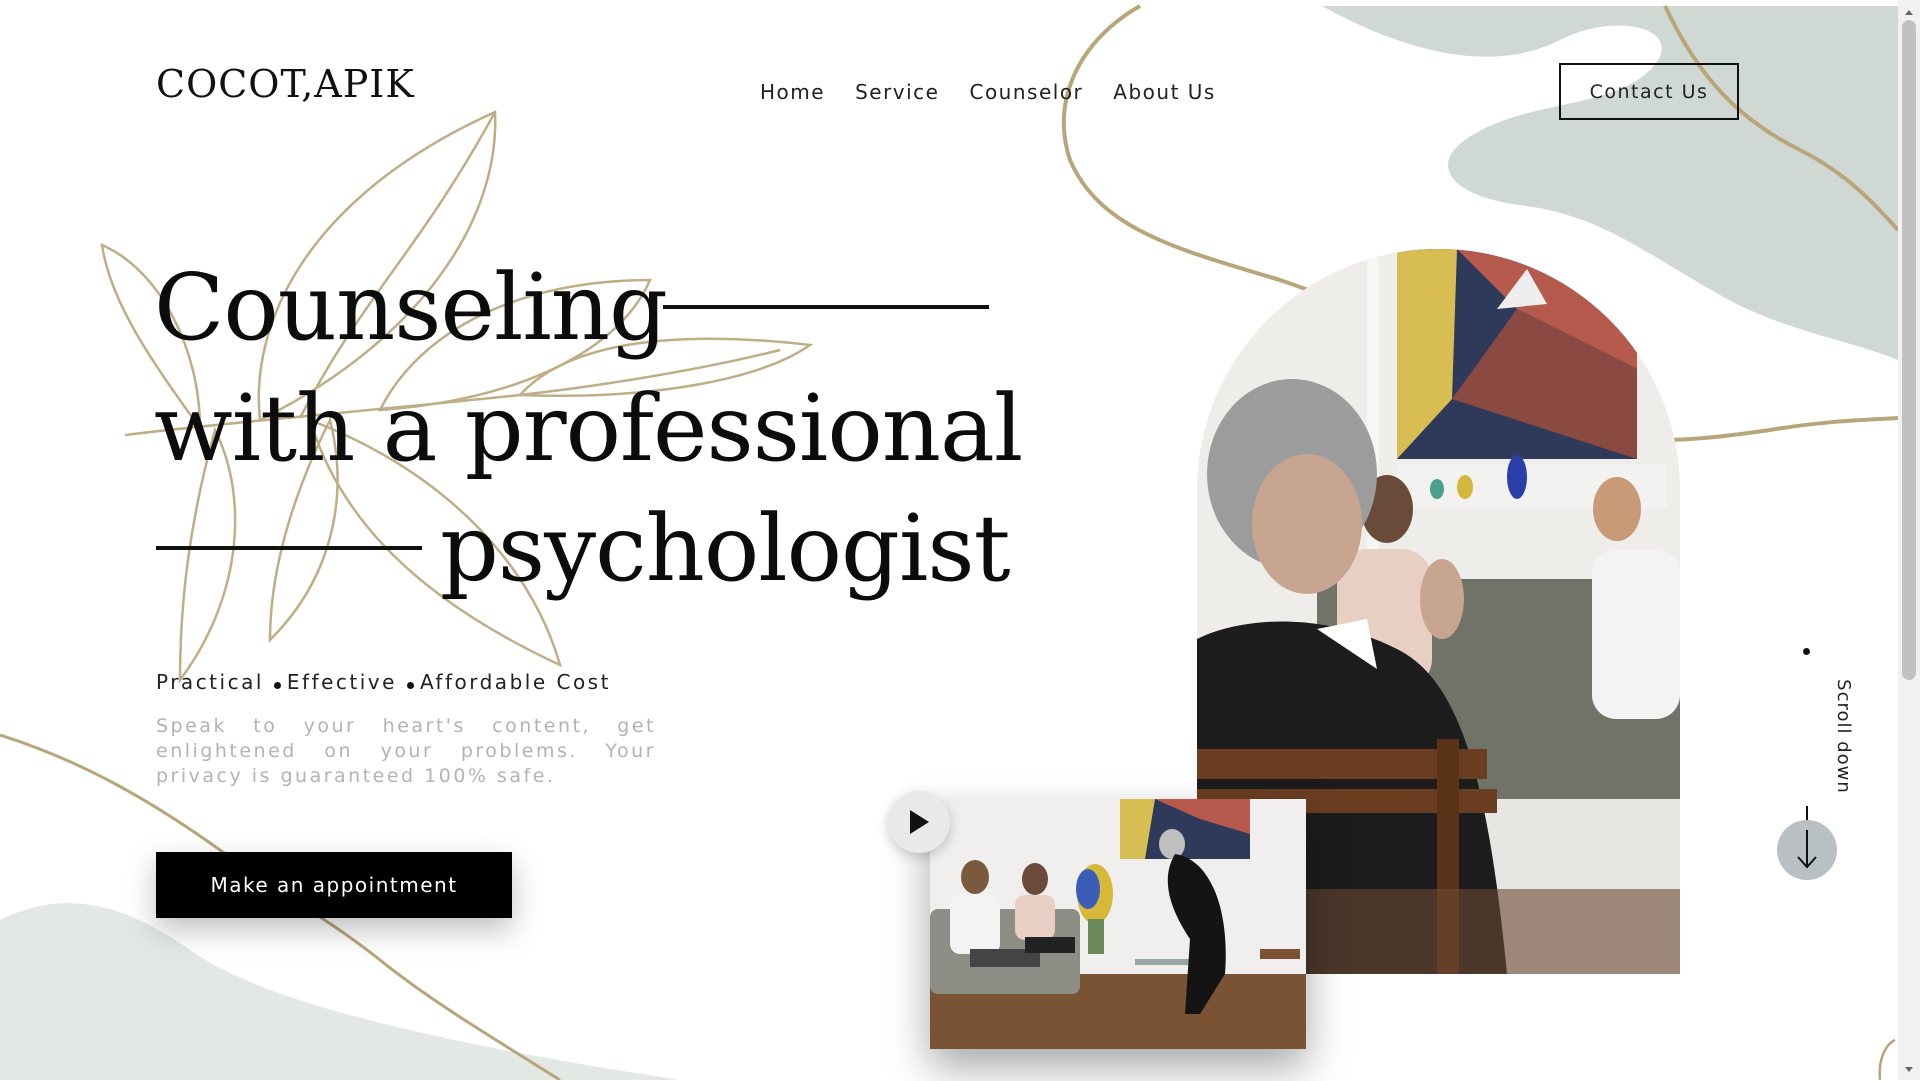 The image size is (1920, 1081). I want to click on brand-logo: COCOT,APIK, so click(285, 84).